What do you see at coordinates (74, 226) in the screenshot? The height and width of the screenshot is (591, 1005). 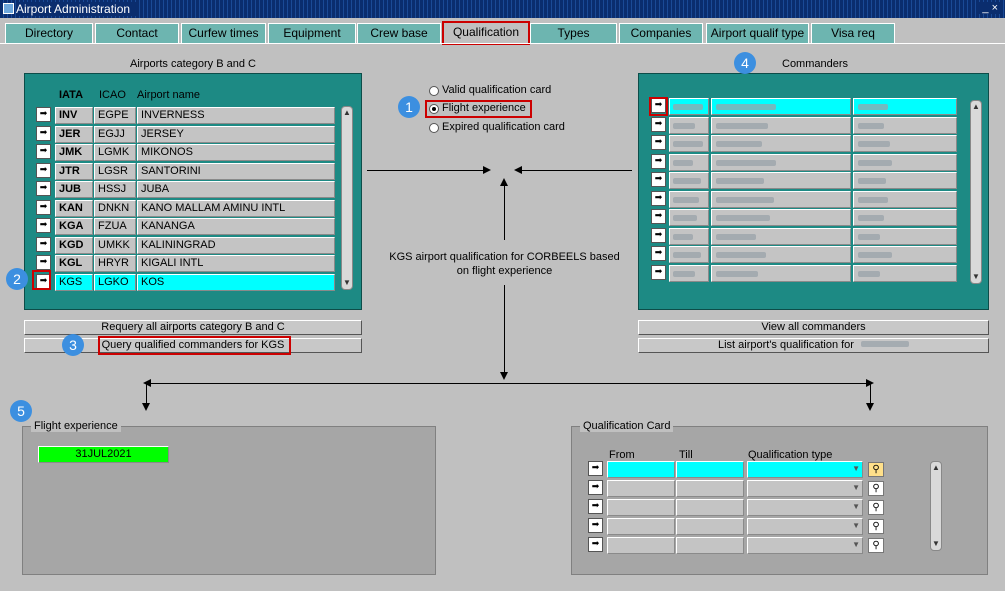 I see `iata-cell: KGA` at bounding box center [74, 226].